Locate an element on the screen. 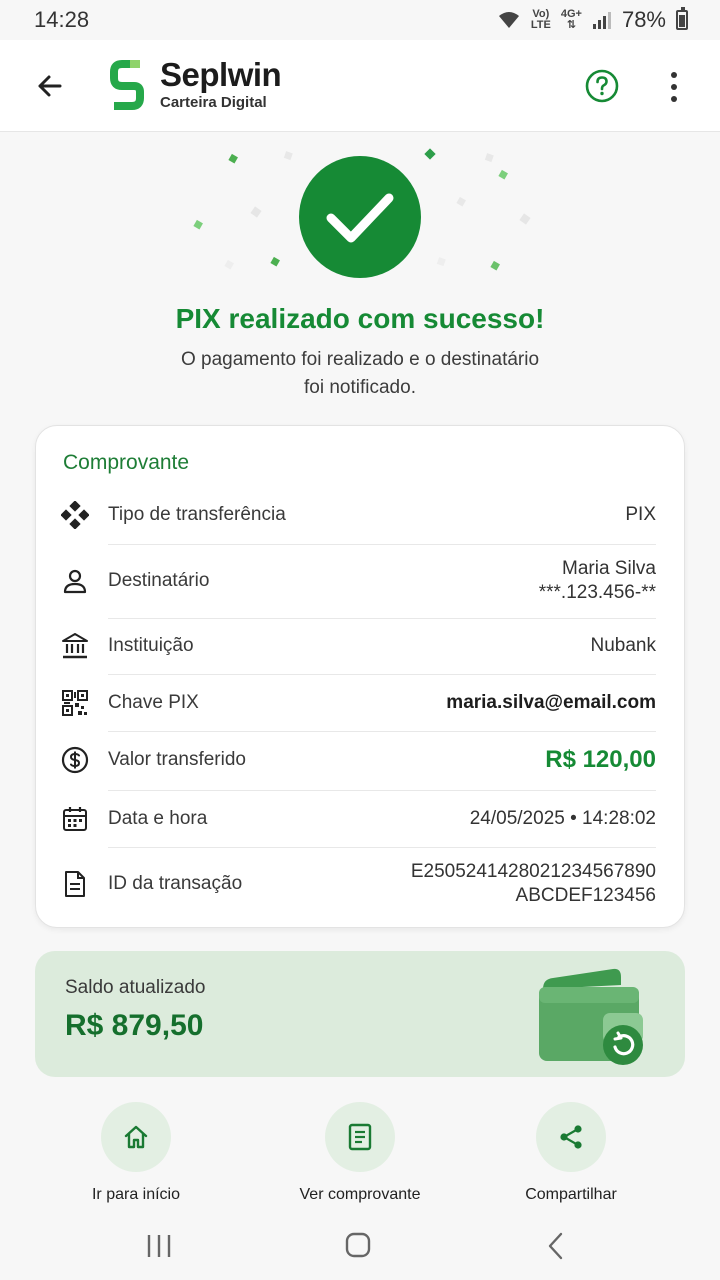 The height and width of the screenshot is (1280, 720). brand: Seplwin Carteira Digital is located at coordinates (221, 83).